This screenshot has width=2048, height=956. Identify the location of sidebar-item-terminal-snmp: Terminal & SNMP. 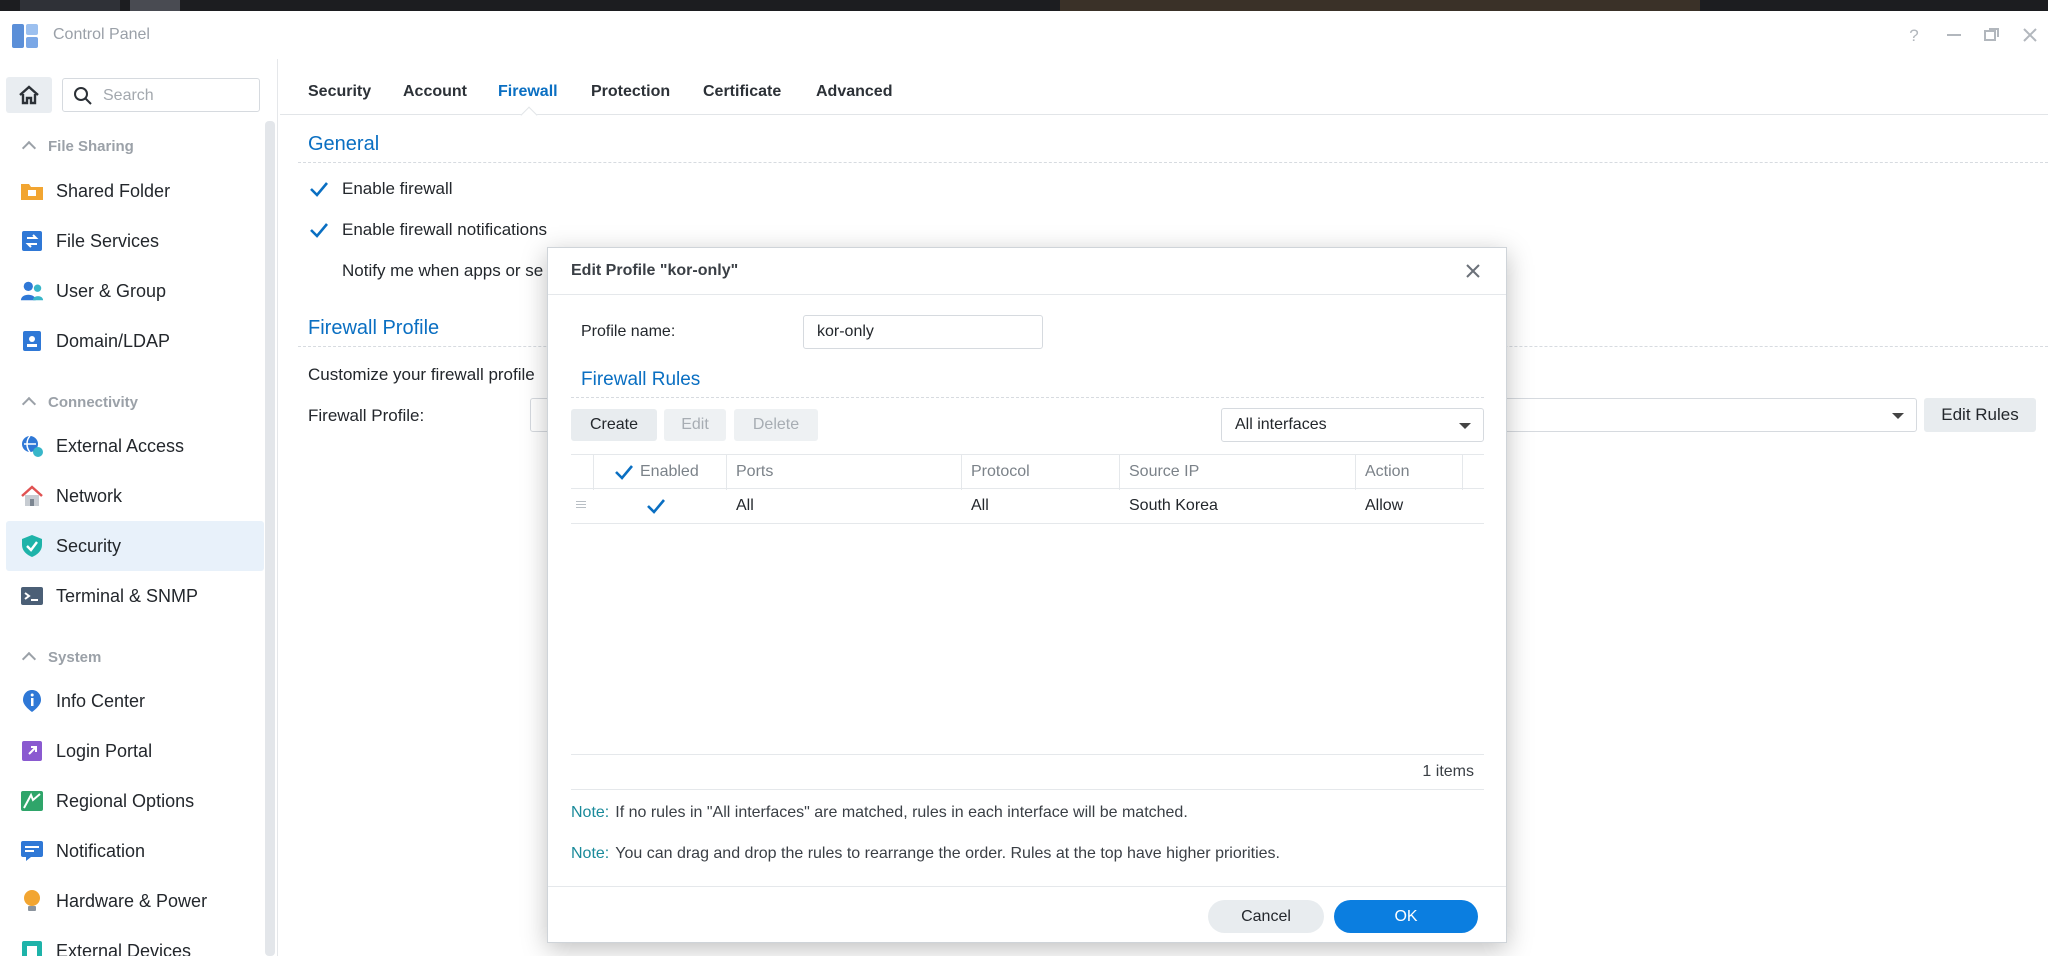
(135, 596).